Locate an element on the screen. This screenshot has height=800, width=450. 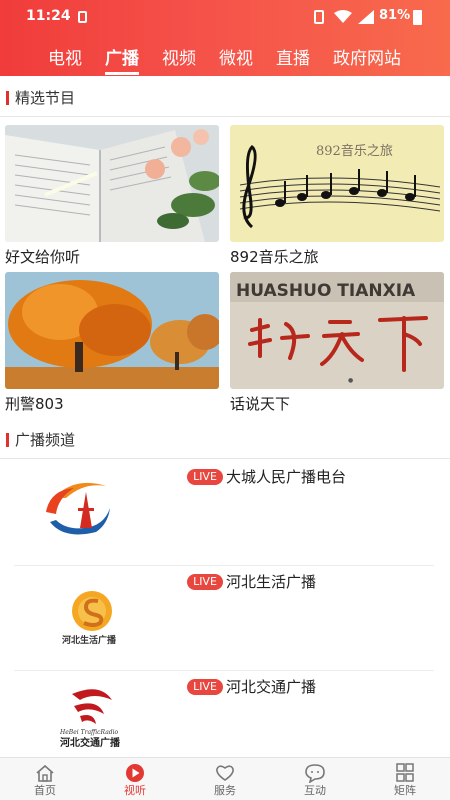
tab-radio: 广播 is located at coordinates (122, 56).